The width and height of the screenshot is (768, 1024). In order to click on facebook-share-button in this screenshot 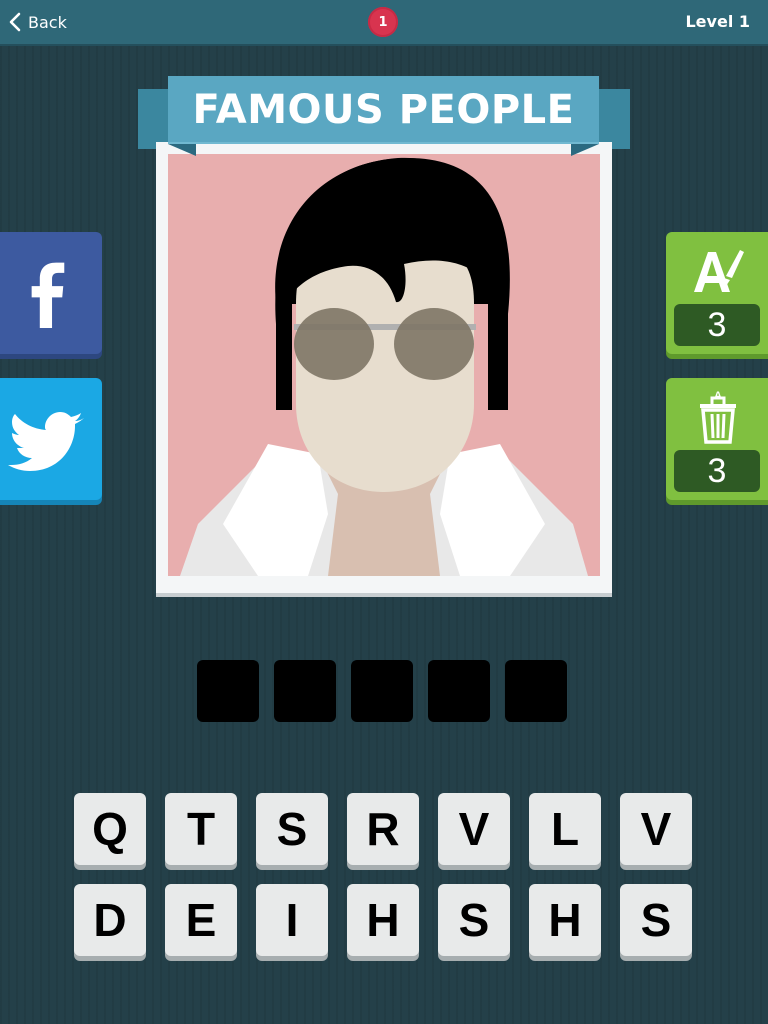, I will do `click(51, 293)`.